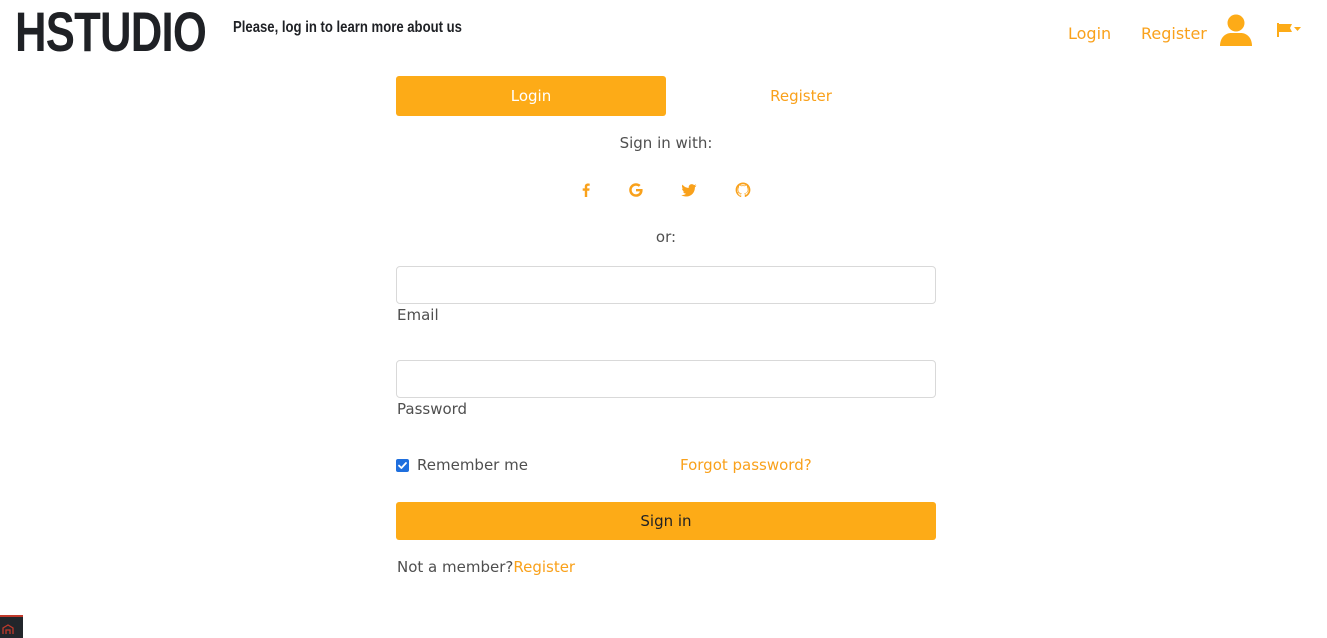  What do you see at coordinates (636, 190) in the screenshot?
I see `google-icon` at bounding box center [636, 190].